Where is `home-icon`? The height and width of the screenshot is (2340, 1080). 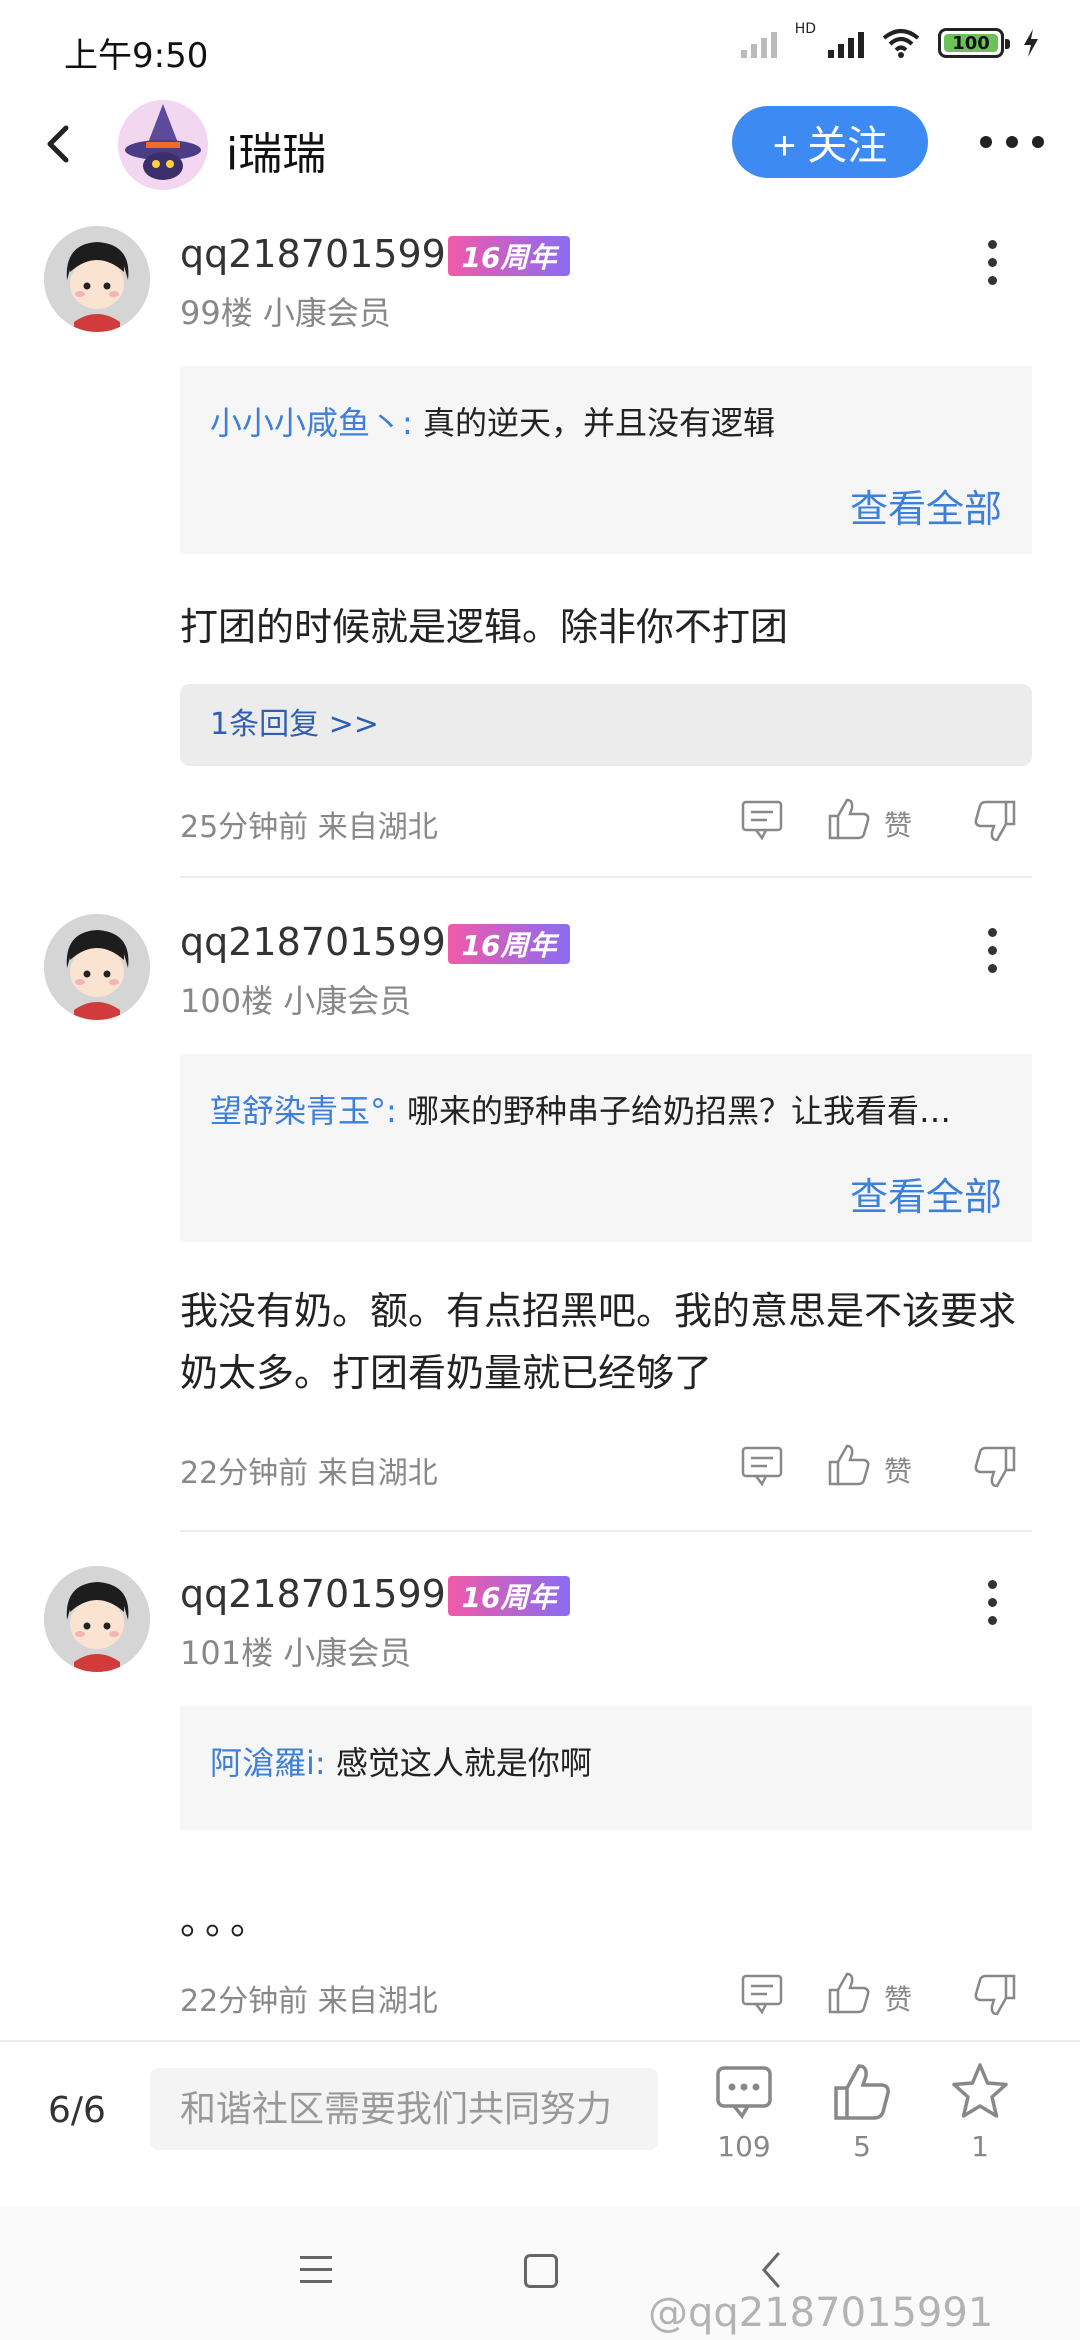
home-icon is located at coordinates (541, 2271).